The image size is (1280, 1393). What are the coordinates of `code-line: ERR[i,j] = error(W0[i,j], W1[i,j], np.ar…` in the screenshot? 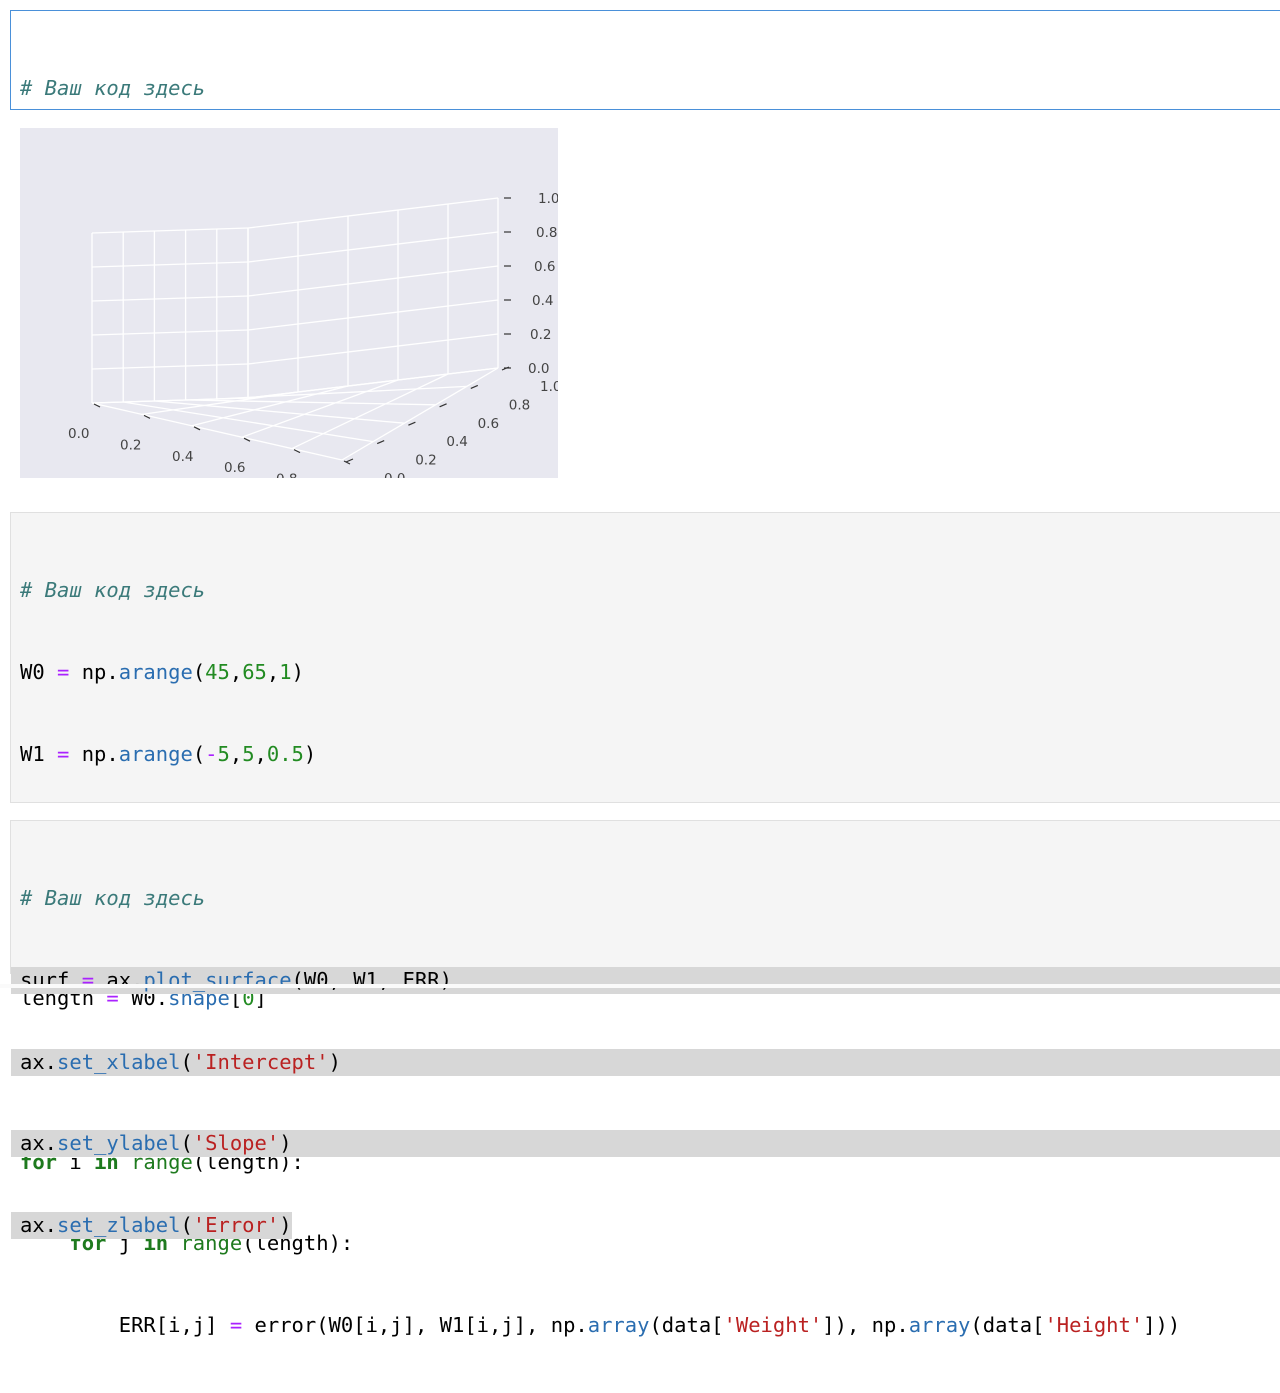 It's located at (600, 1324).